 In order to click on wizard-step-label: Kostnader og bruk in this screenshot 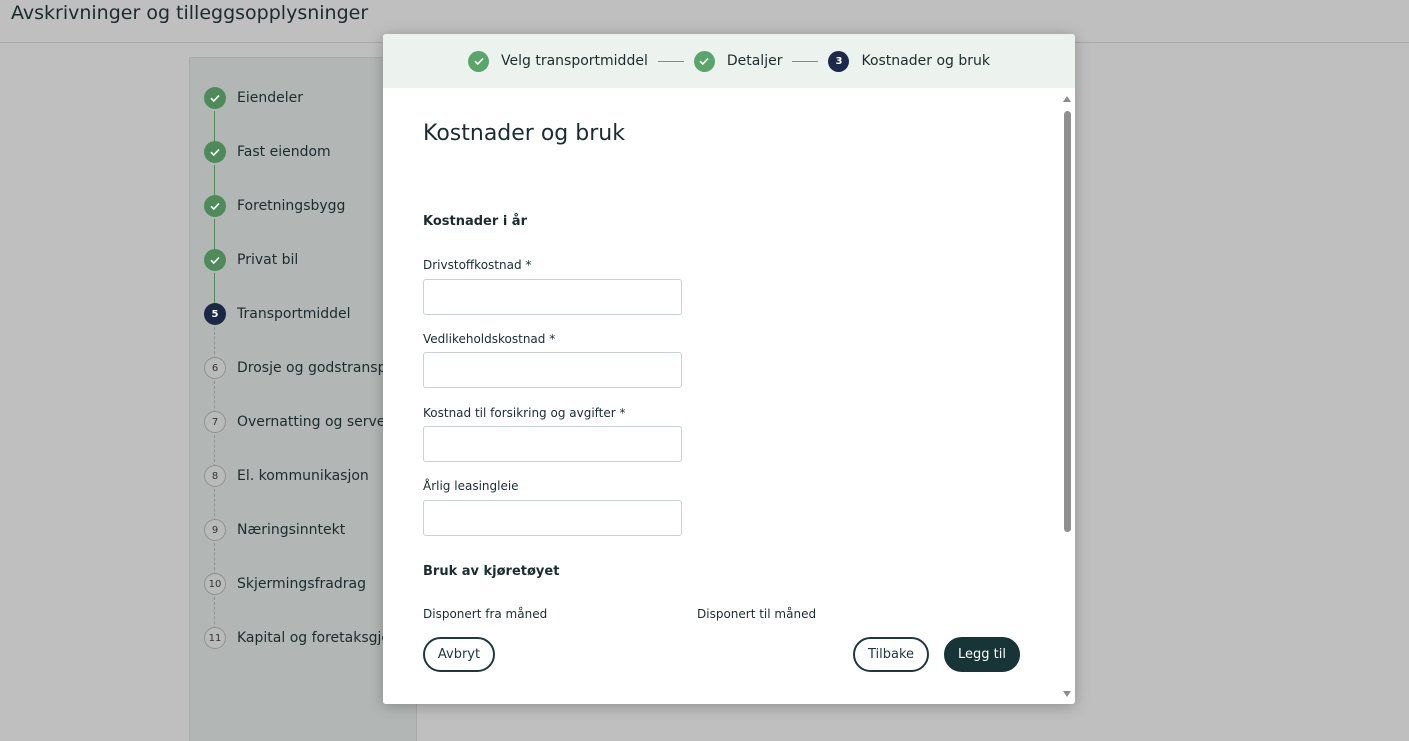, I will do `click(925, 61)`.